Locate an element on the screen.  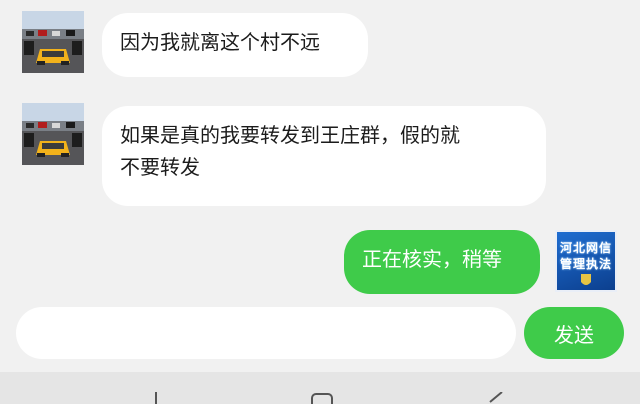
incoming-message-bubble: 因为我就离这个村不远 is located at coordinates (235, 45).